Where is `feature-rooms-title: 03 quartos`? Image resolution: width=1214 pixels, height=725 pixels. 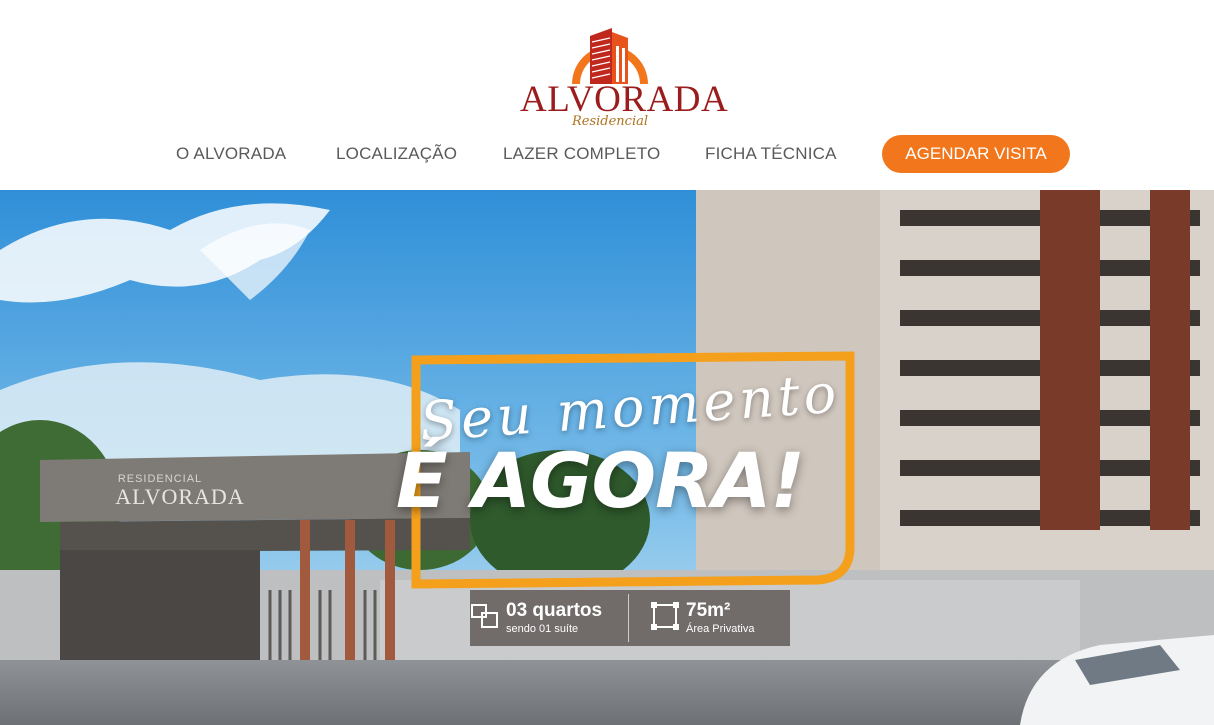
feature-rooms-title: 03 quartos is located at coordinates (554, 610).